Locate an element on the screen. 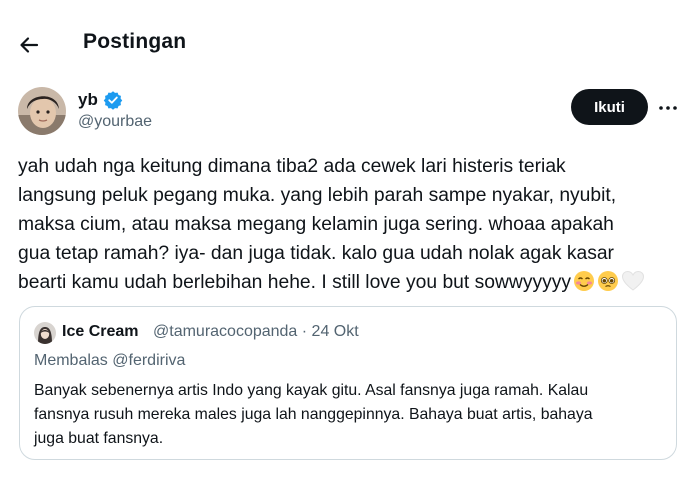  back-button is located at coordinates (29, 45).